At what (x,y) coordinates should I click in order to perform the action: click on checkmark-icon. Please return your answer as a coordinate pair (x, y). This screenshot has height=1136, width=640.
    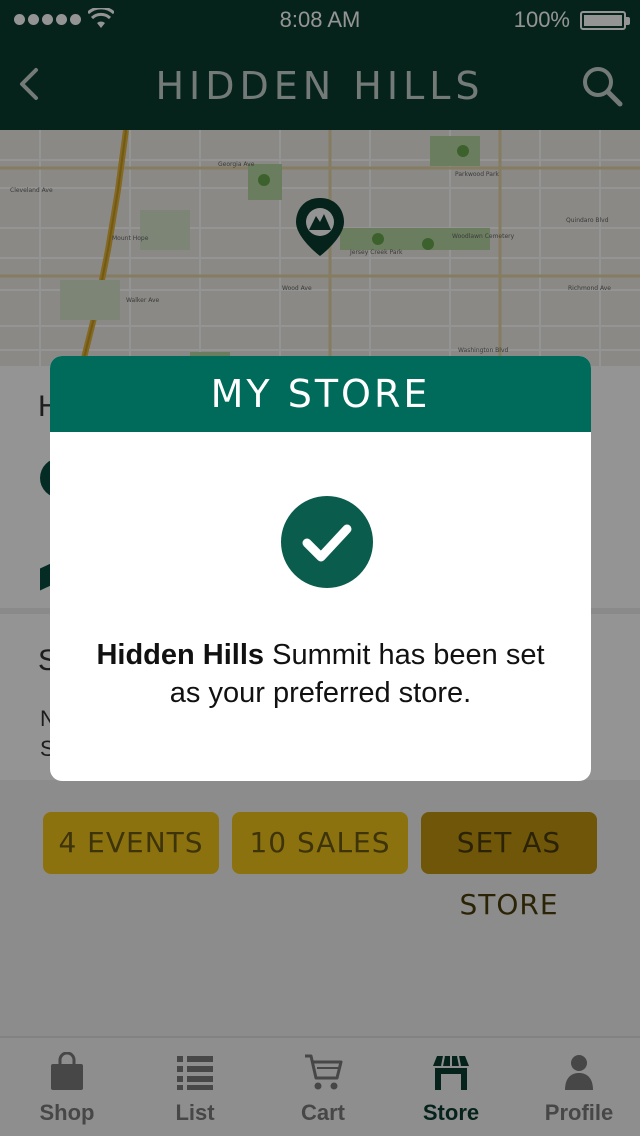
    Looking at the image, I should click on (327, 542).